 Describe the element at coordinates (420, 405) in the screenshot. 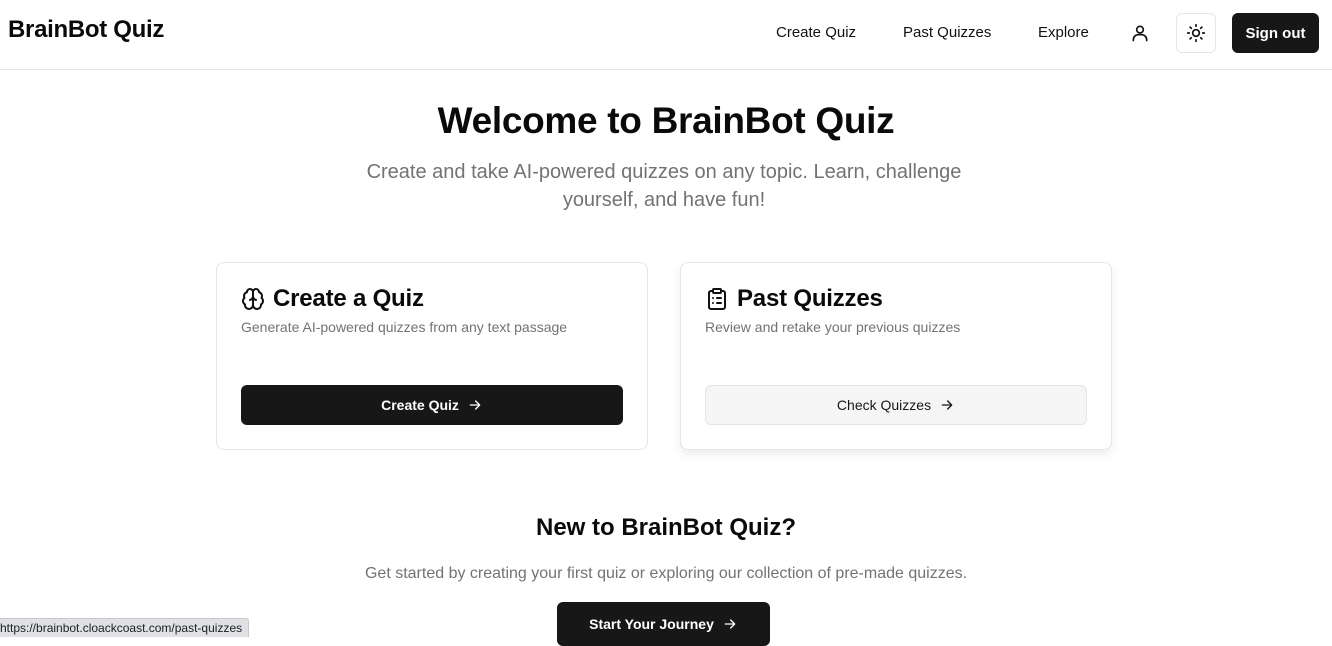

I see `button-label: Create Quiz` at that location.